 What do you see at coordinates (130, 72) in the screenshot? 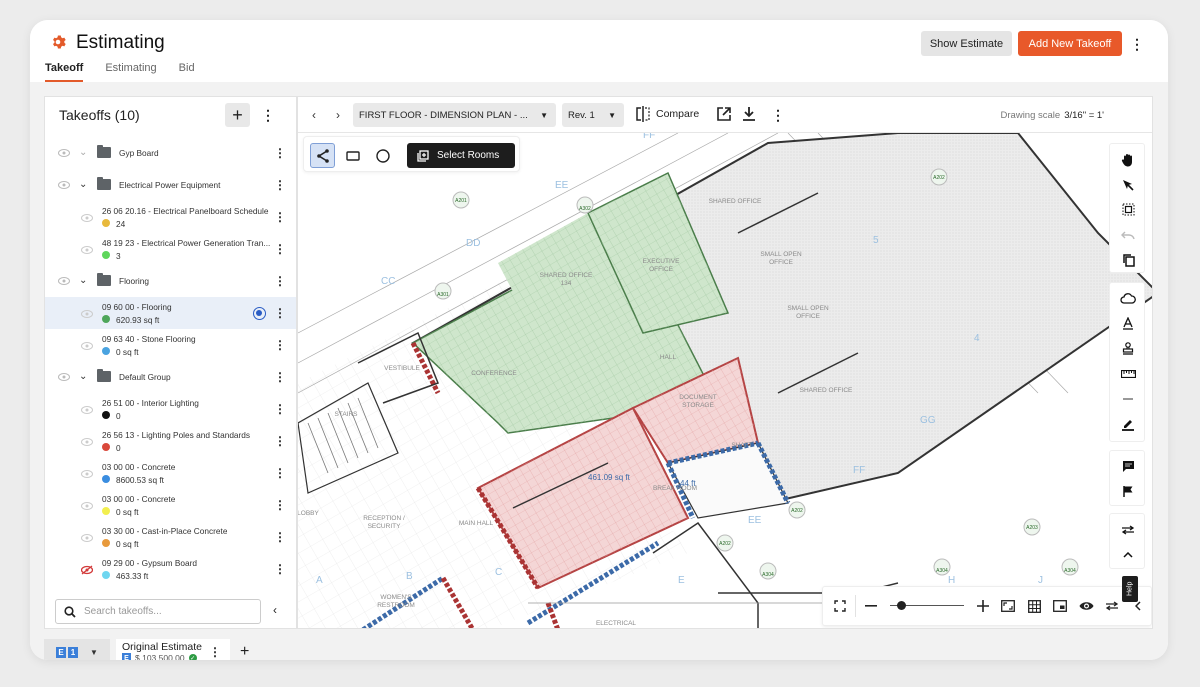
I see `tab-estimating: Estimating` at bounding box center [130, 72].